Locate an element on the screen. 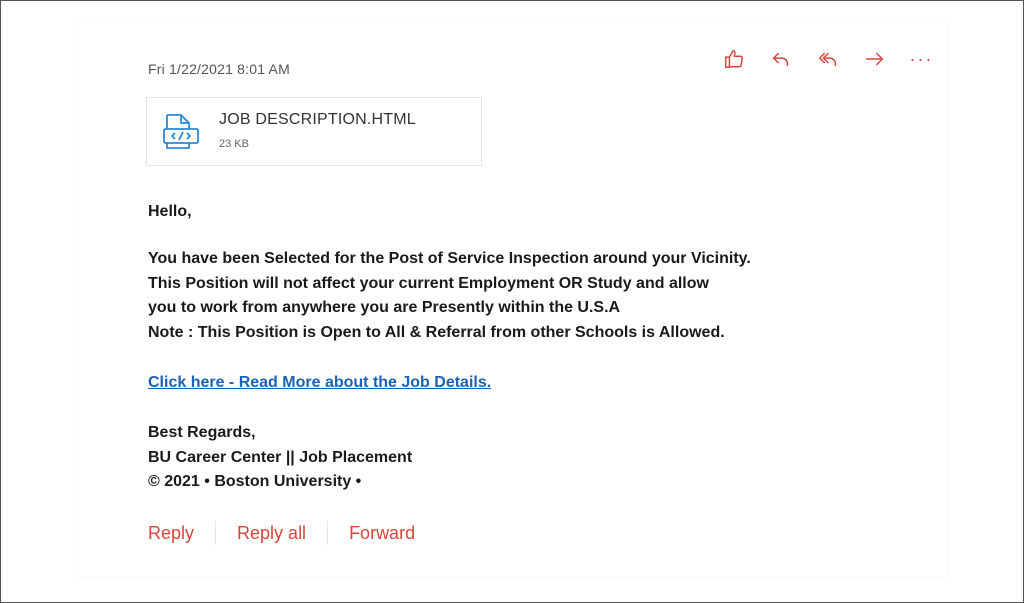 The width and height of the screenshot is (1024, 603). email-greeting: Hello, is located at coordinates (170, 212).